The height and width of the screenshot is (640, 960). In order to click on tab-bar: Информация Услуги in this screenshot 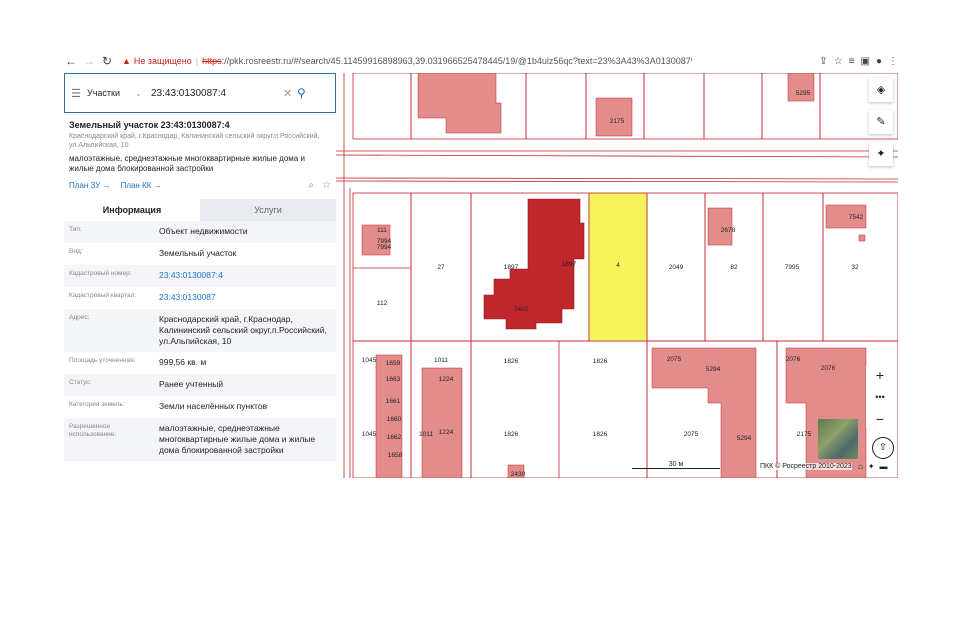, I will do `click(200, 210)`.